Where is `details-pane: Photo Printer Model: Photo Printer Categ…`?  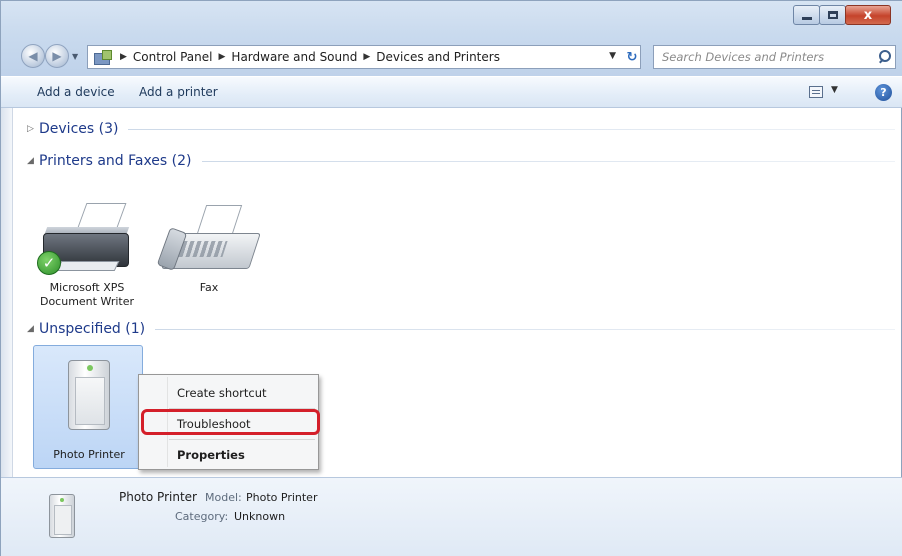
details-pane: Photo Printer Model: Photo Printer Categ… is located at coordinates (451, 516).